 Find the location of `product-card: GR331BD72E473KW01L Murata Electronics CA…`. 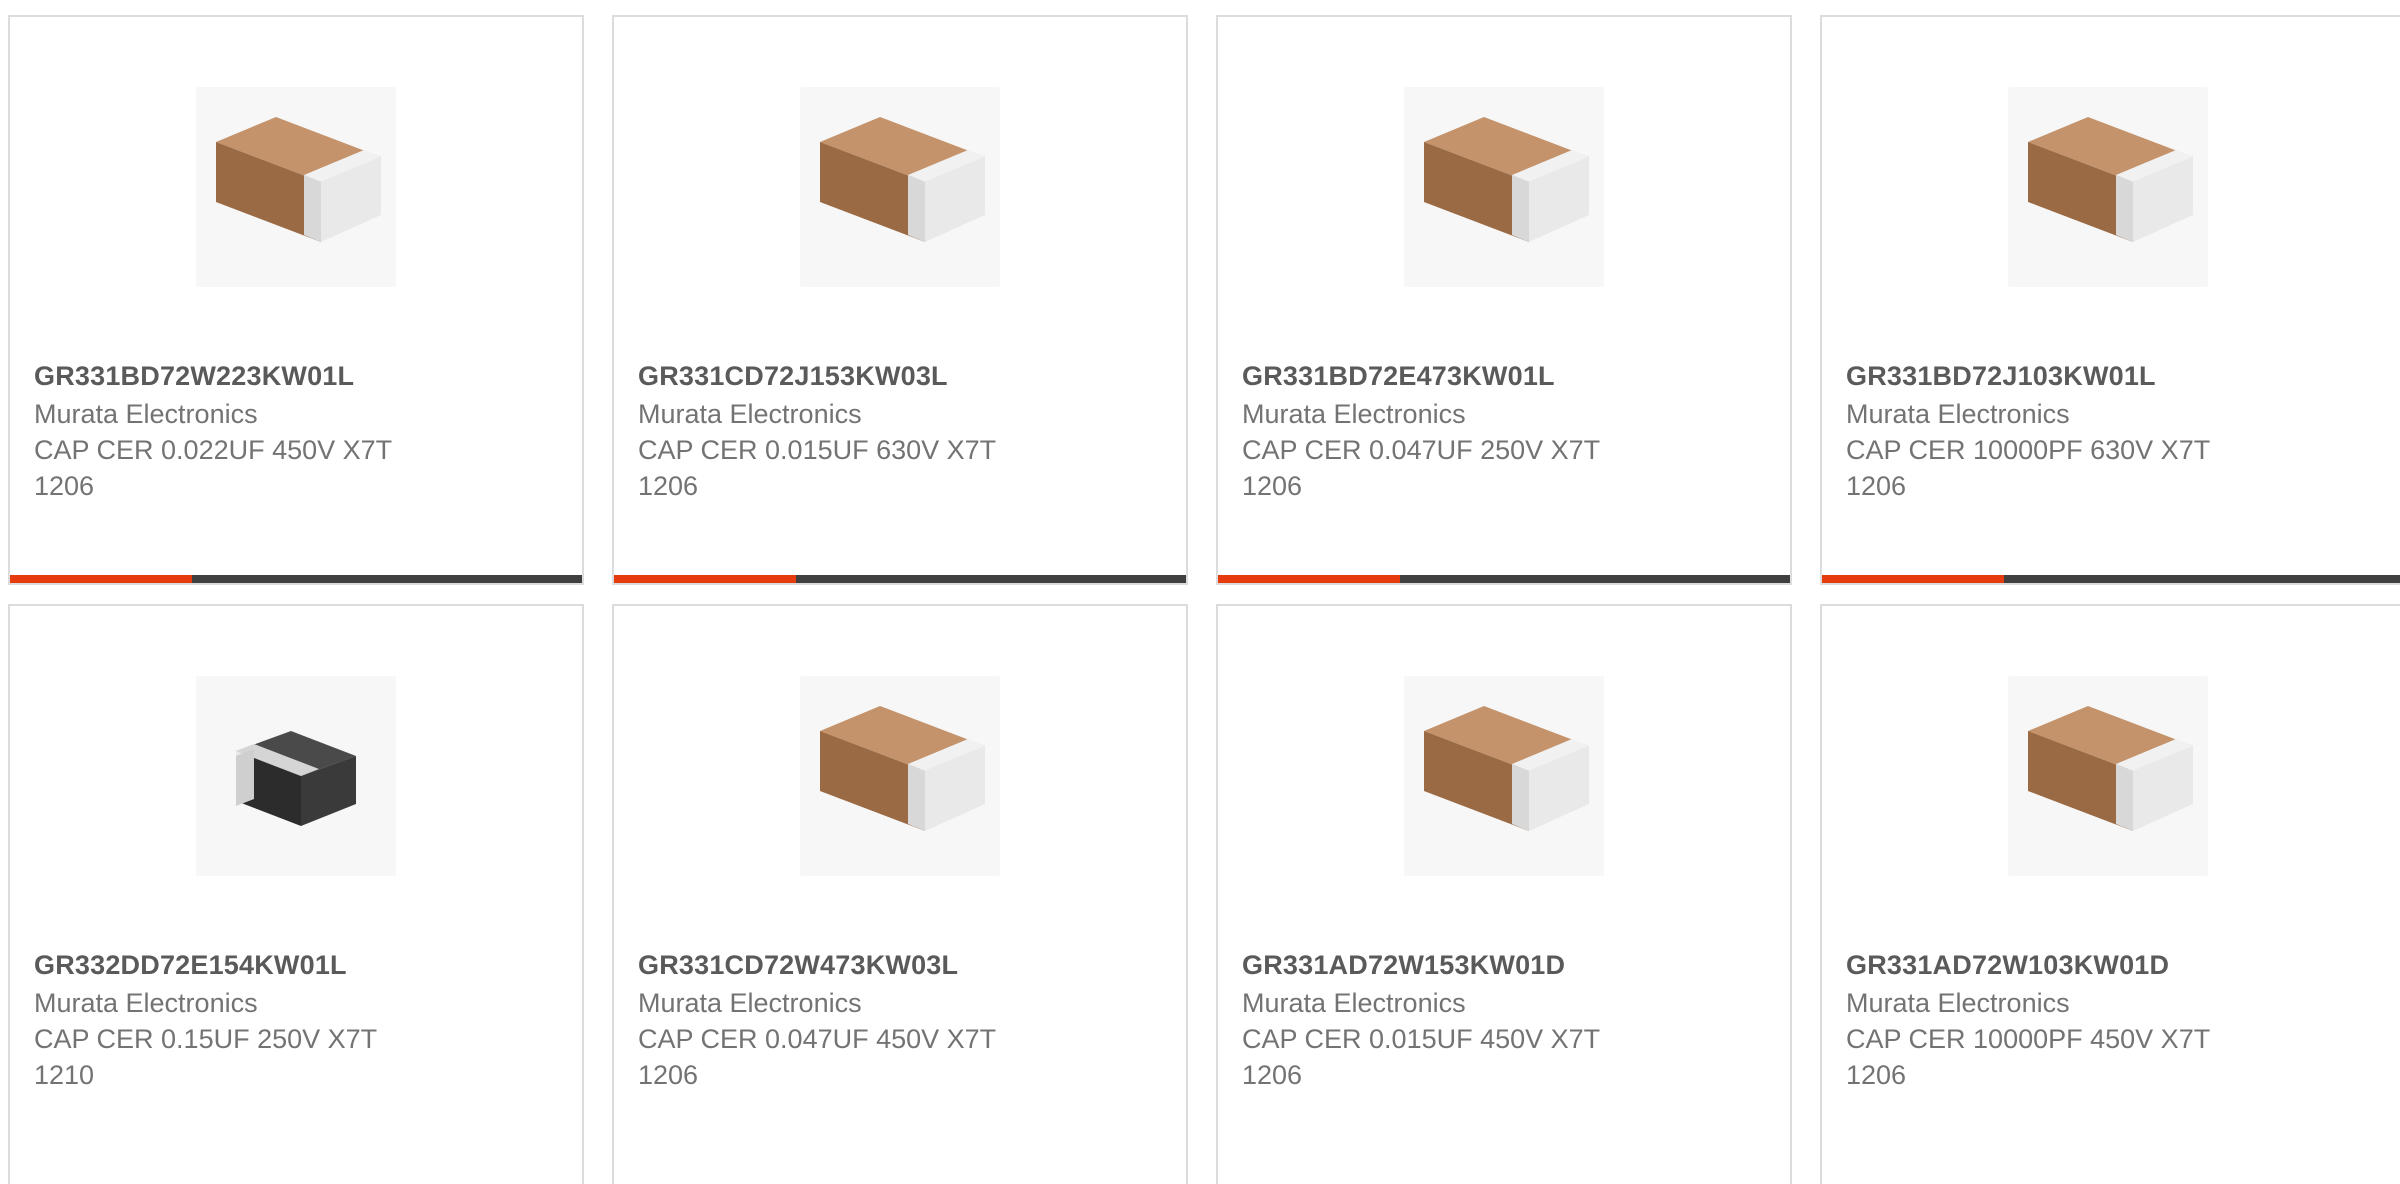

product-card: GR331BD72E473KW01L Murata Electronics CA… is located at coordinates (1504, 300).